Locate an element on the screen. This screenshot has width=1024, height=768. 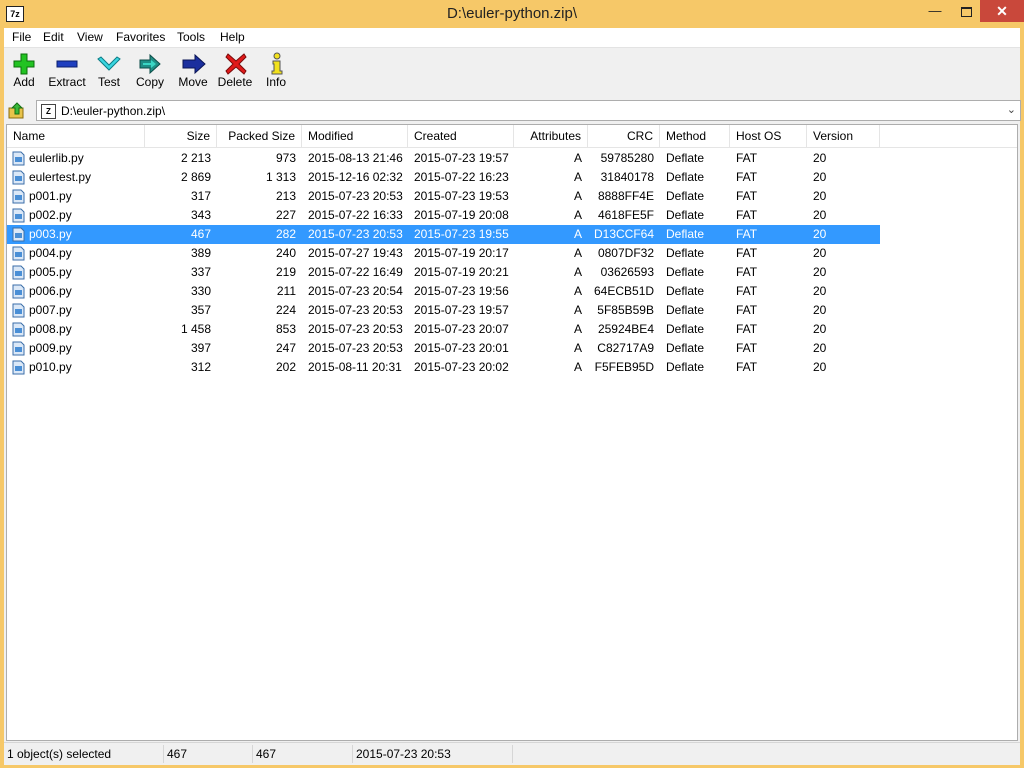
cell-created: 2015-07-23 20:07 is located at coordinates (461, 329).